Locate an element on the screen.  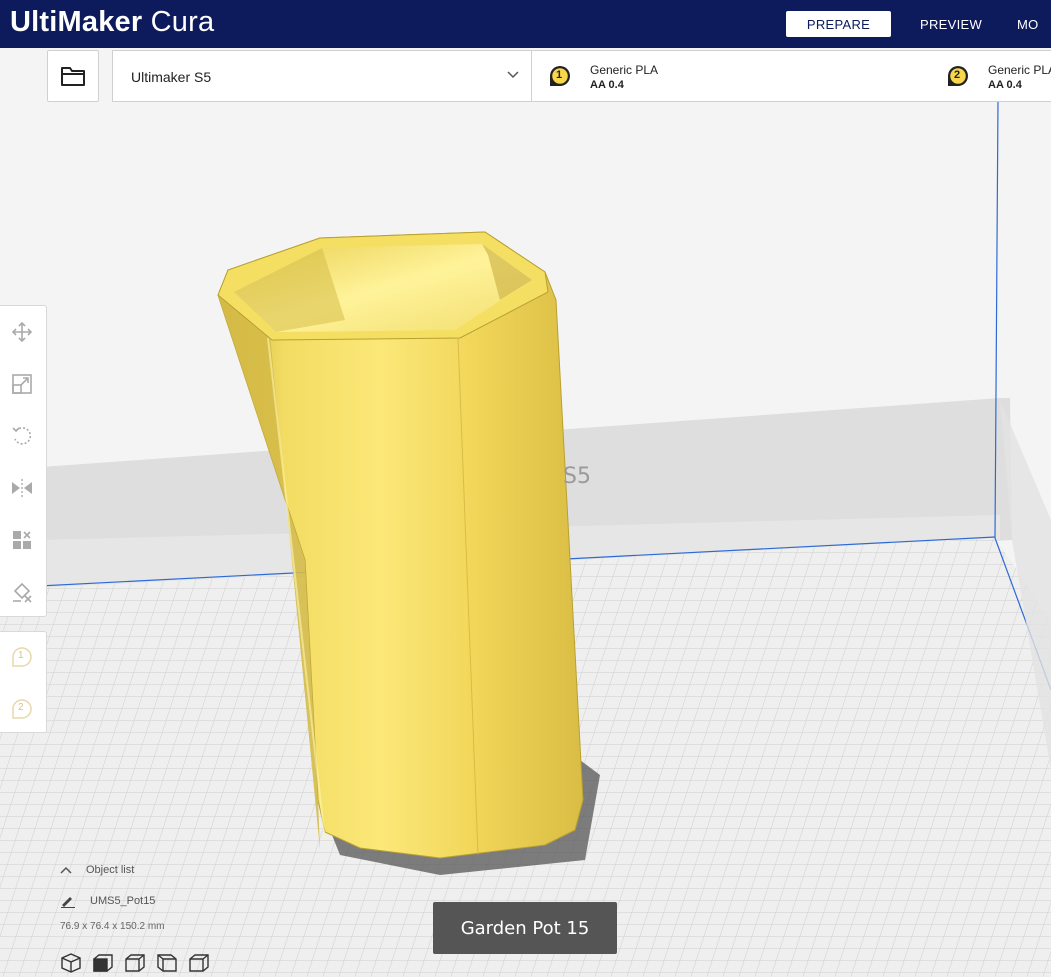
extruder-1-core: AA 0.4 is located at coordinates (607, 85).